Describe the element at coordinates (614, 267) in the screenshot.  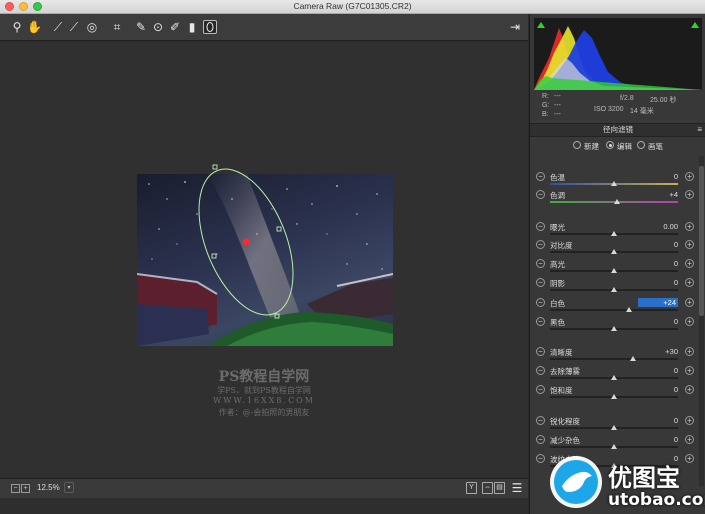
I see `slider-row: − 高光 0 +` at that location.